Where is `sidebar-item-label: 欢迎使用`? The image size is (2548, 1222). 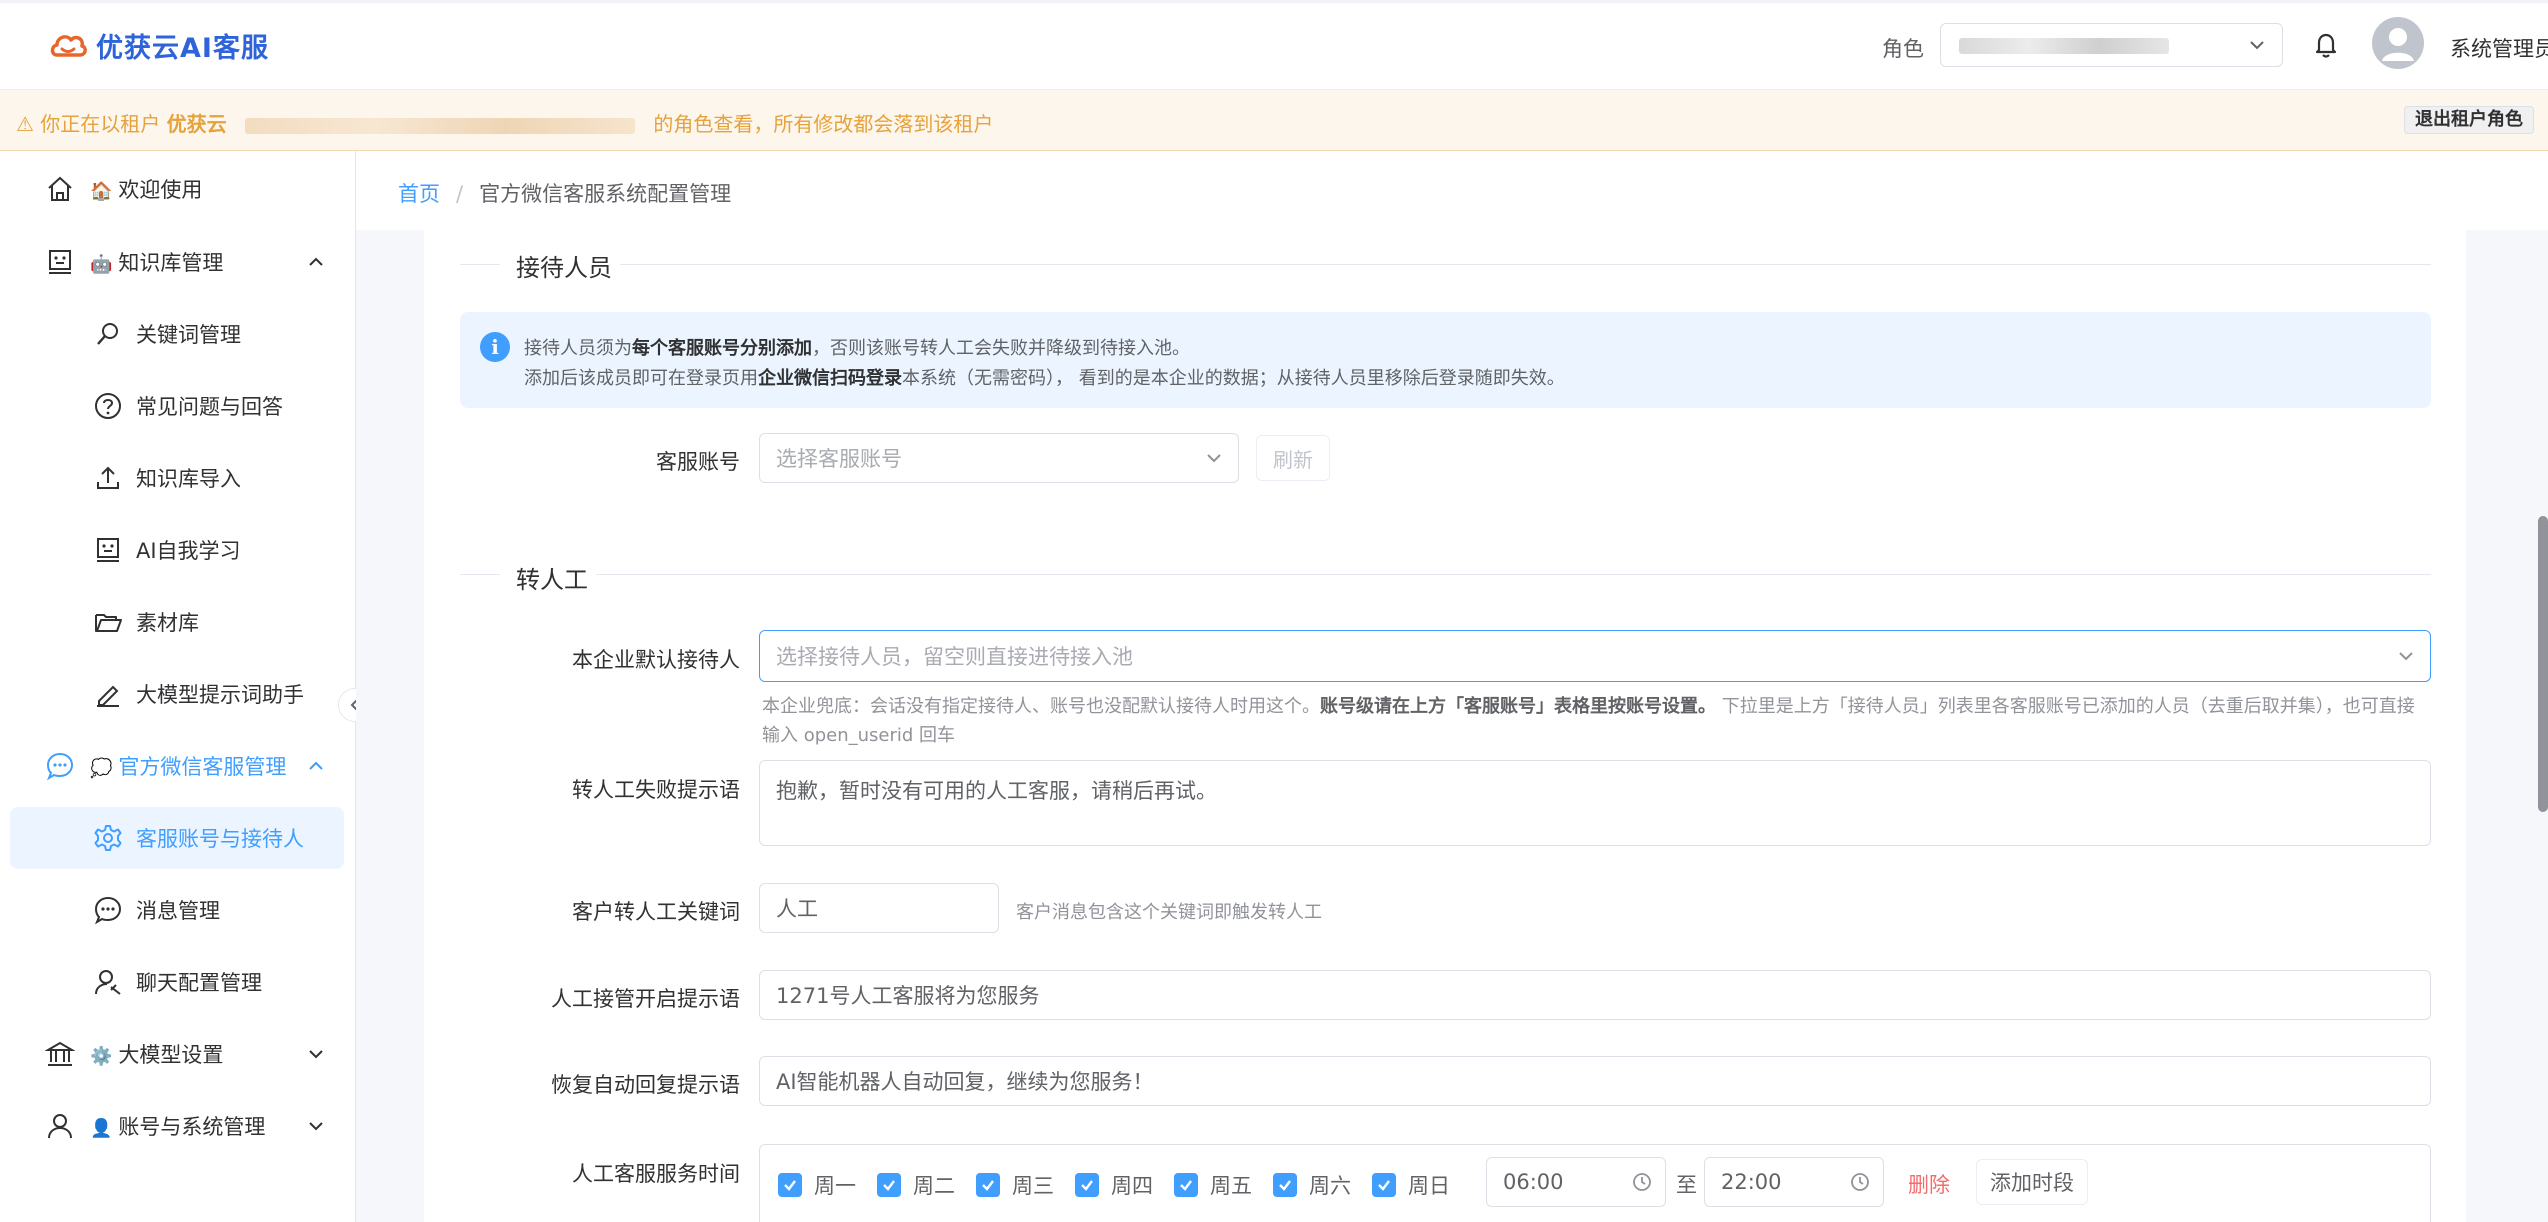 sidebar-item-label: 欢迎使用 is located at coordinates (160, 190).